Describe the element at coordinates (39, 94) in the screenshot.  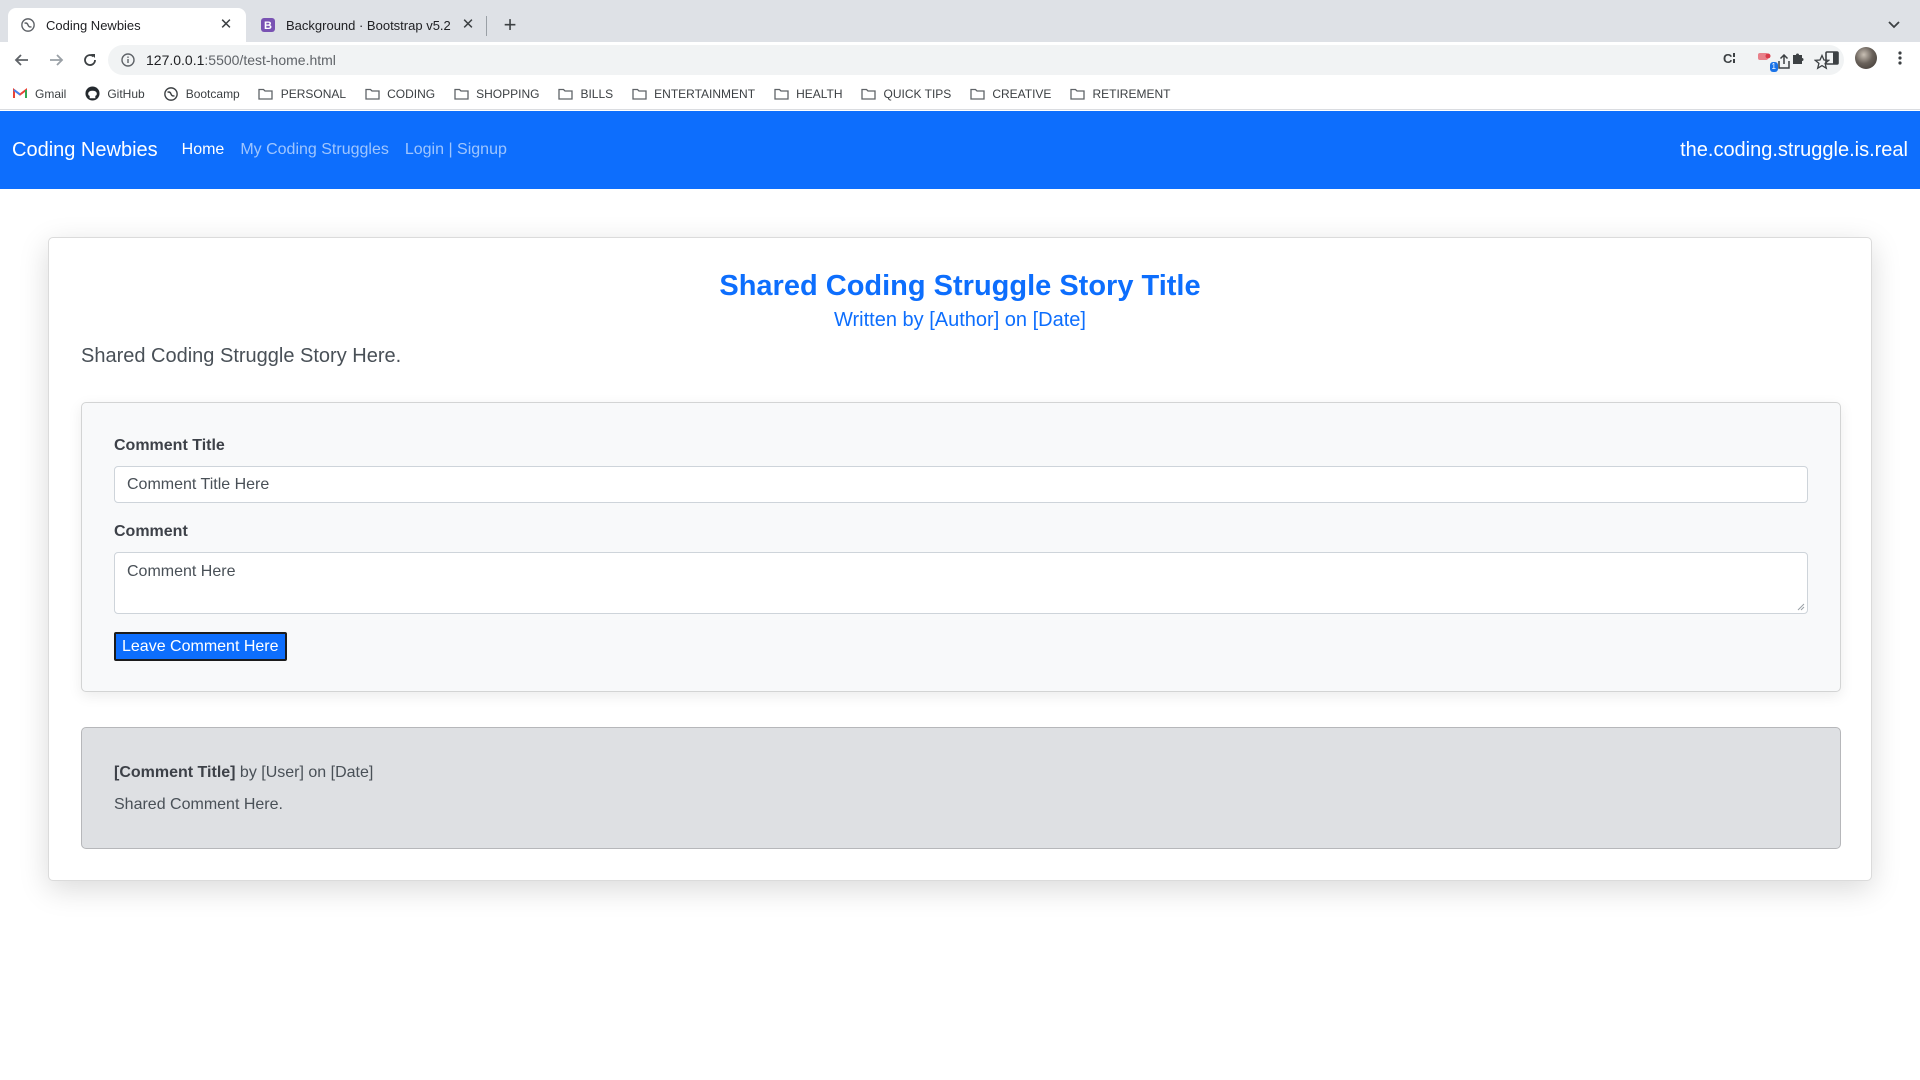
I see `bookmark-gmail: Gmail` at that location.